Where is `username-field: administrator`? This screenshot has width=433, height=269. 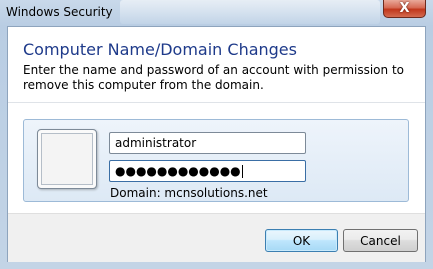 username-field: administrator is located at coordinates (207, 143).